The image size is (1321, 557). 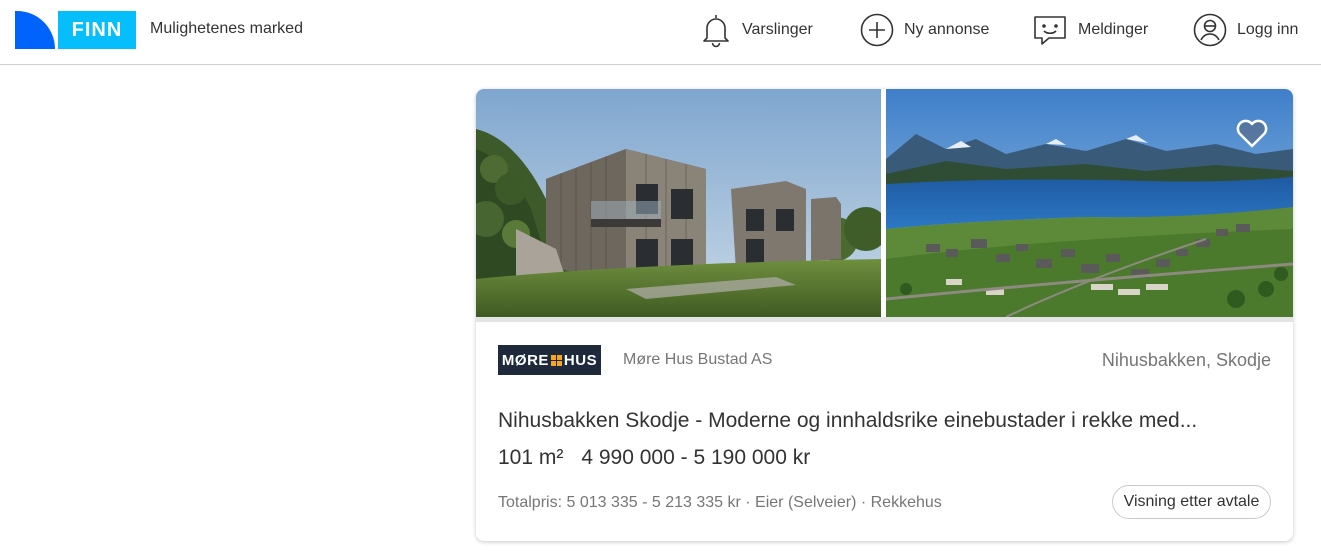 I want to click on finn-logo: FINN, so click(x=75, y=30).